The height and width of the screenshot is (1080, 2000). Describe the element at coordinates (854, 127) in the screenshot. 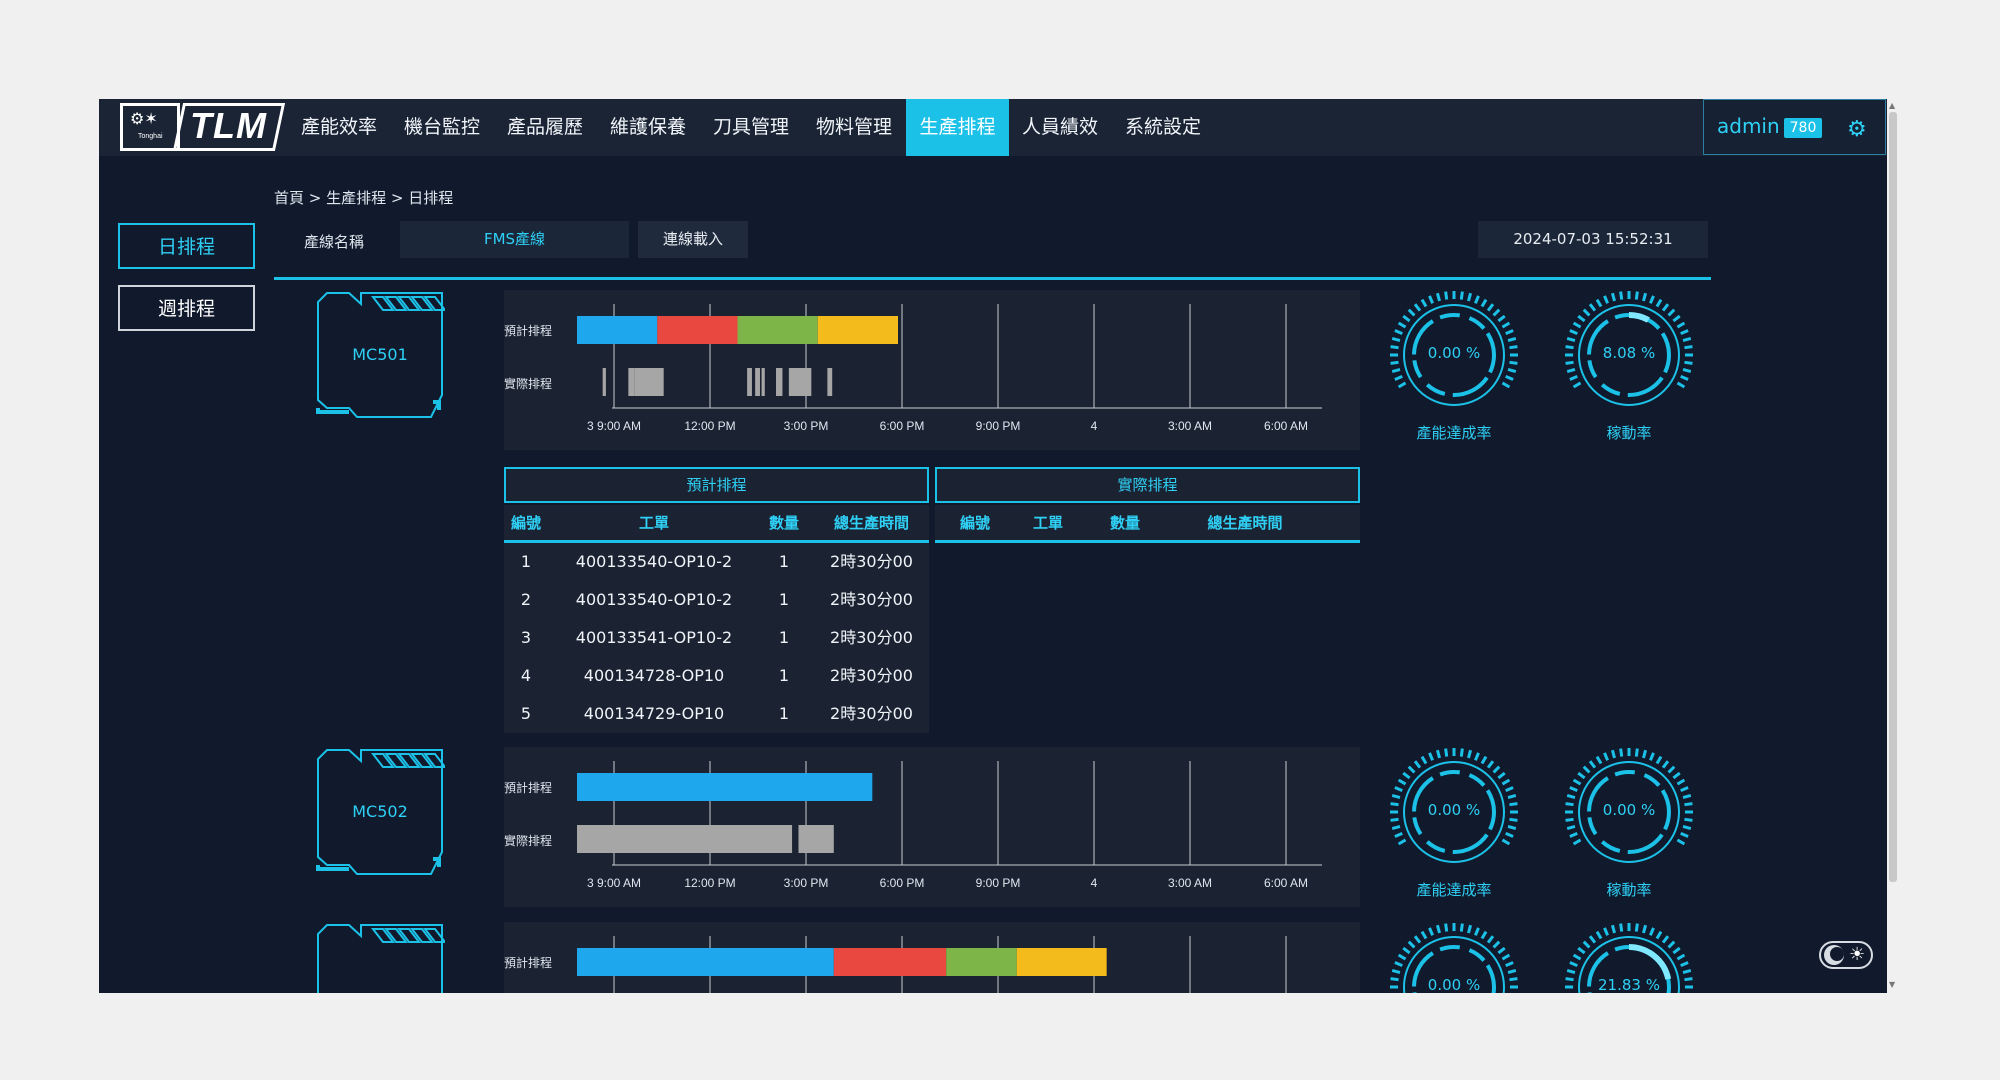

I see `nav-item-material: 物料管理` at that location.